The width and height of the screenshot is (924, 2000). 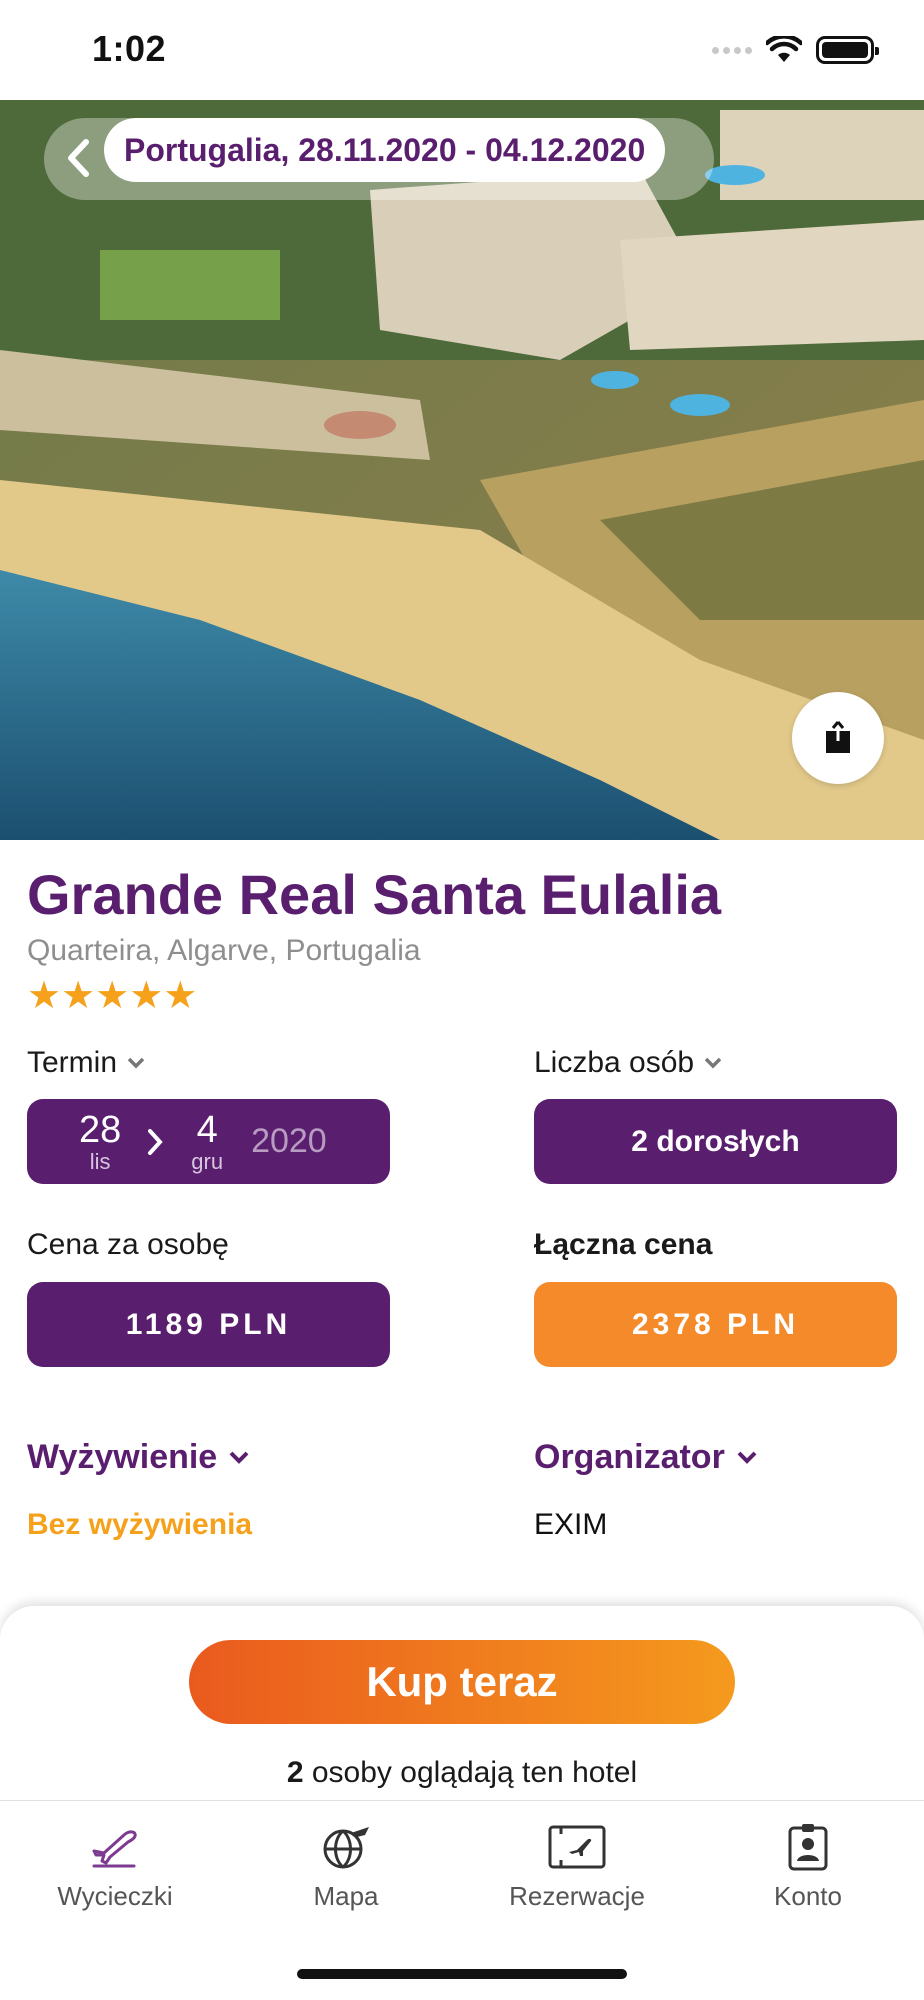 What do you see at coordinates (128, 1244) in the screenshot?
I see `price-per-person-label: Cena za osobę` at bounding box center [128, 1244].